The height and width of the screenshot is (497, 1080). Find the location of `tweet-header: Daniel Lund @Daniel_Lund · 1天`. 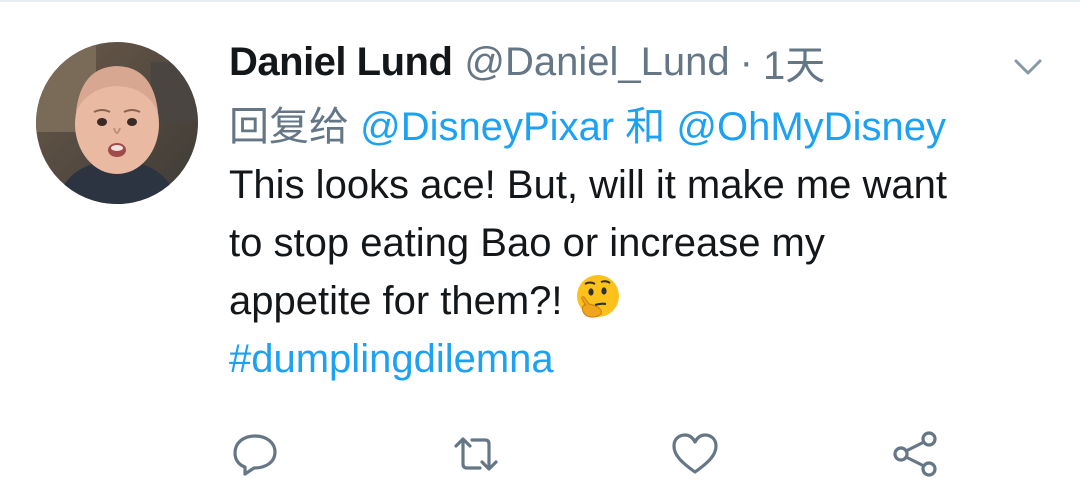

tweet-header: Daniel Lund @Daniel_Lund · 1天 is located at coordinates (639, 62).